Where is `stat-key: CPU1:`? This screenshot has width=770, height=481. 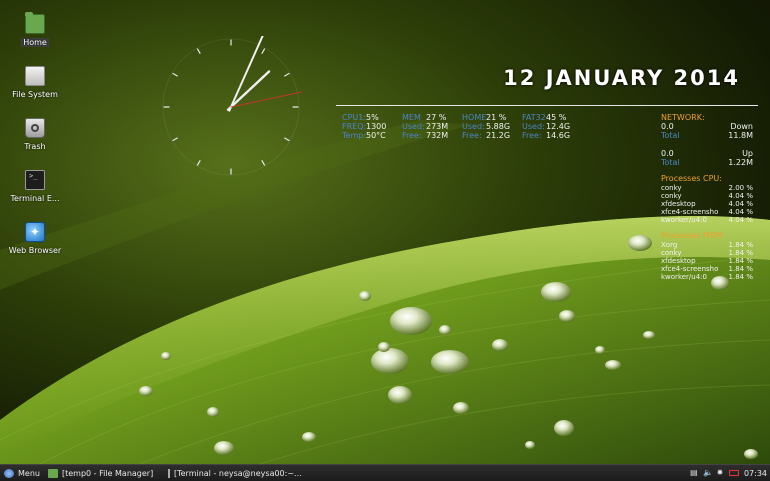
stat-key: CPU1: is located at coordinates (354, 117).